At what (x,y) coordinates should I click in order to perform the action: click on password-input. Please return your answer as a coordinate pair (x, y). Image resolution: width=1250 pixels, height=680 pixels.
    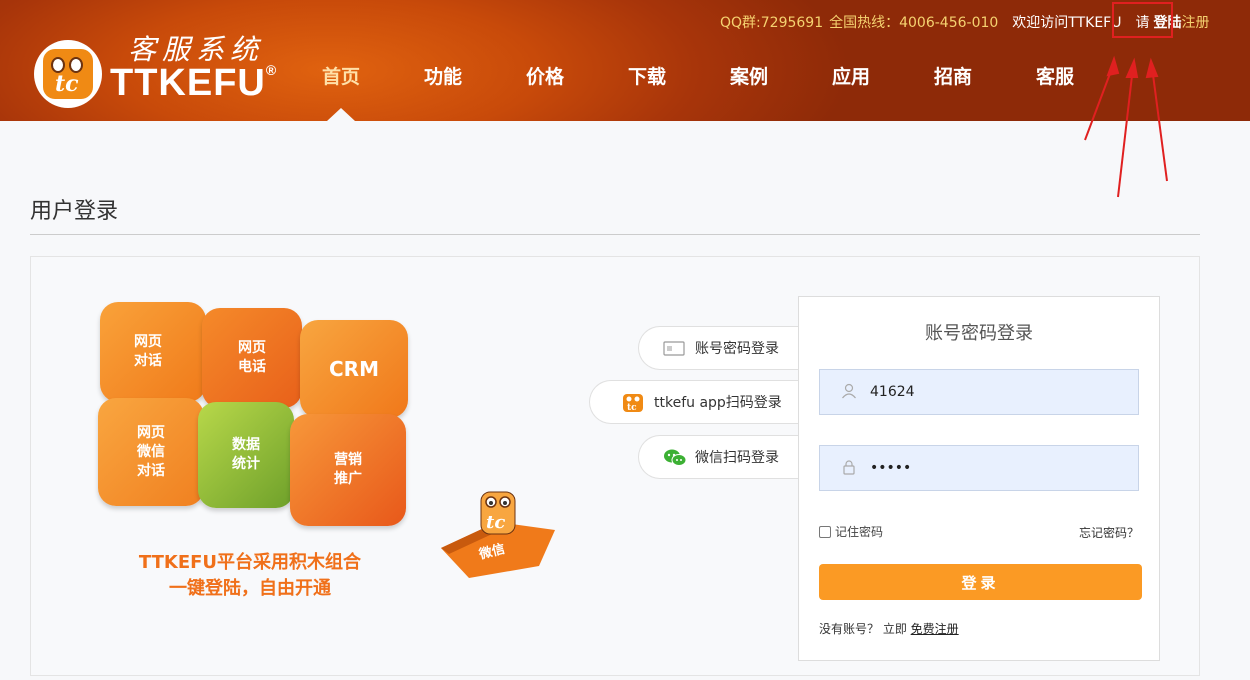
    Looking at the image, I should click on (1000, 468).